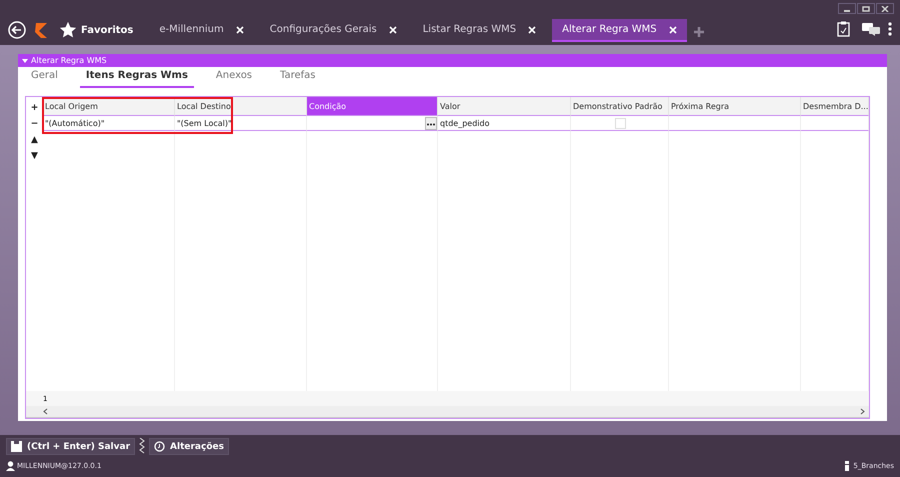 The width and height of the screenshot is (900, 477). What do you see at coordinates (69, 60) in the screenshot?
I see `panel-title: Alterar Regra WMS` at bounding box center [69, 60].